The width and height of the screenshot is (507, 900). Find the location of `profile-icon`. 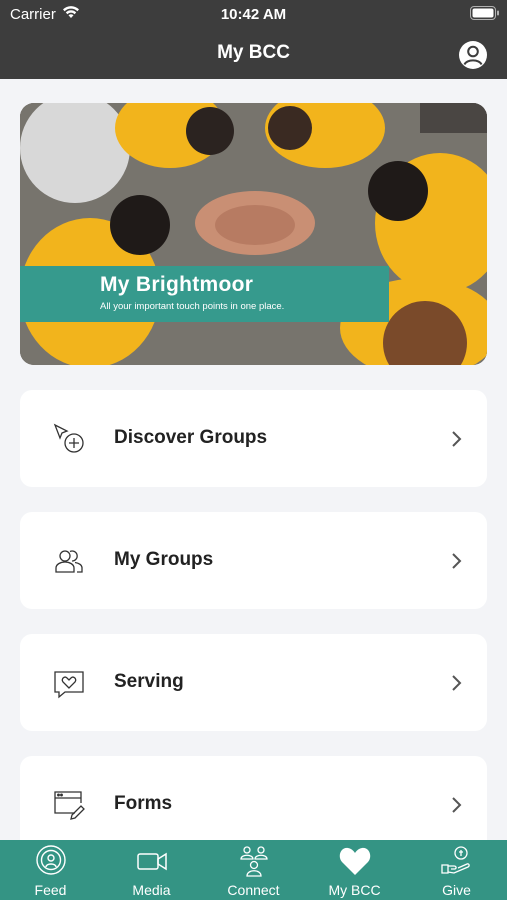

profile-icon is located at coordinates (473, 55).